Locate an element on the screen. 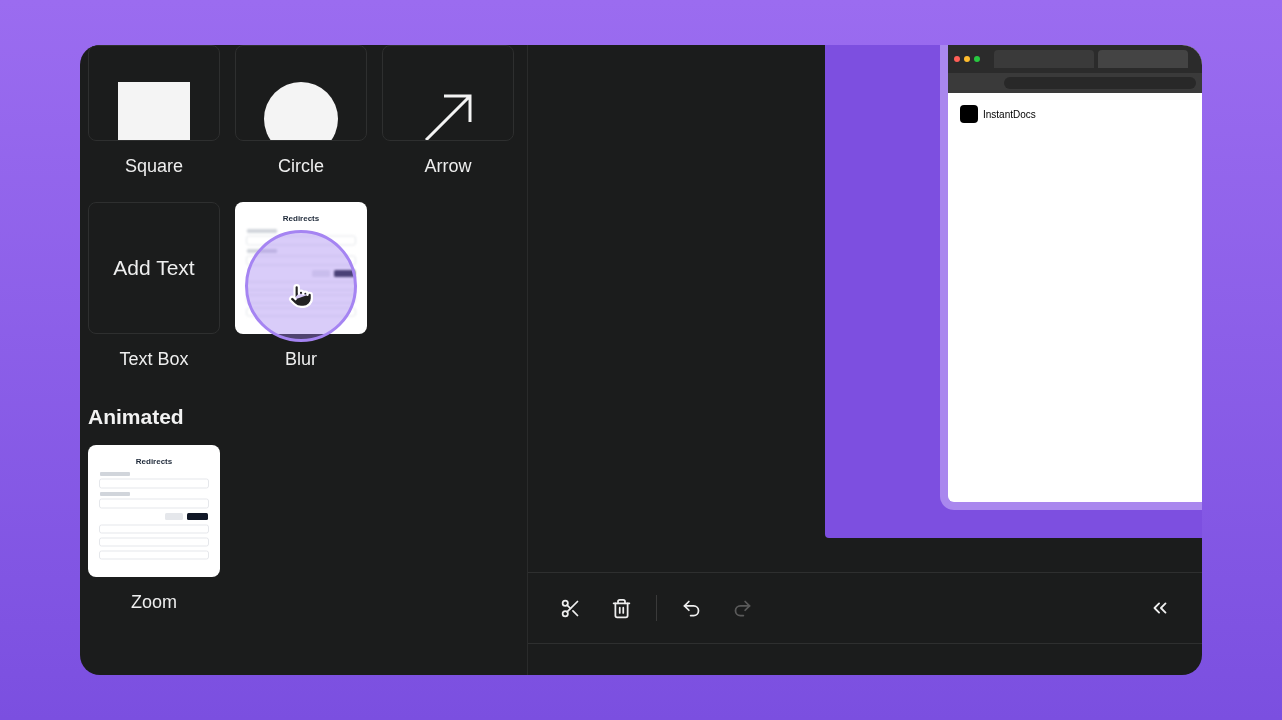  trash-icon is located at coordinates (621, 608).